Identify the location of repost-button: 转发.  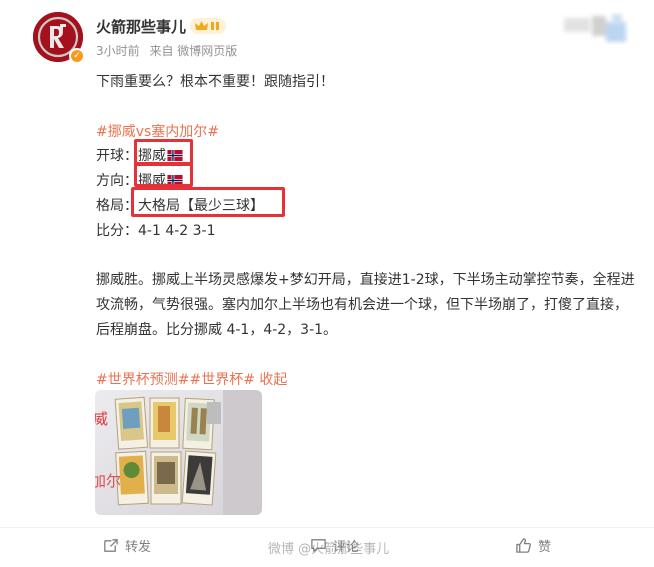
(126, 545).